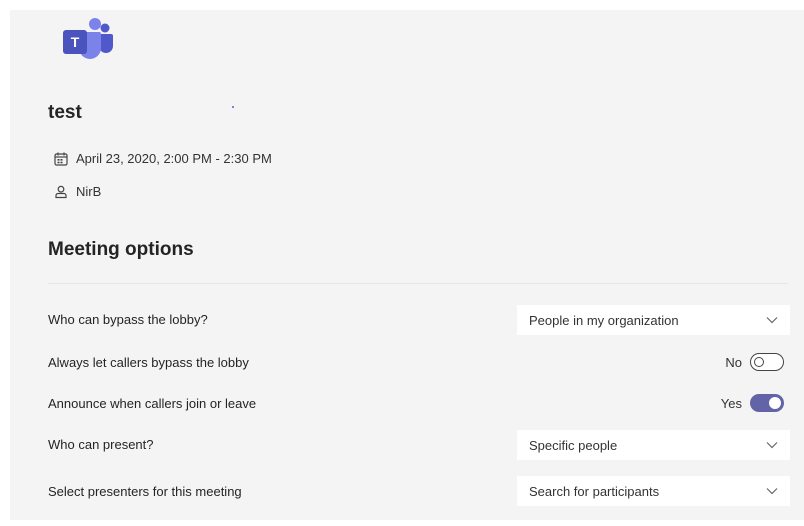 This screenshot has height=526, width=804. I want to click on person-icon, so click(61, 191).